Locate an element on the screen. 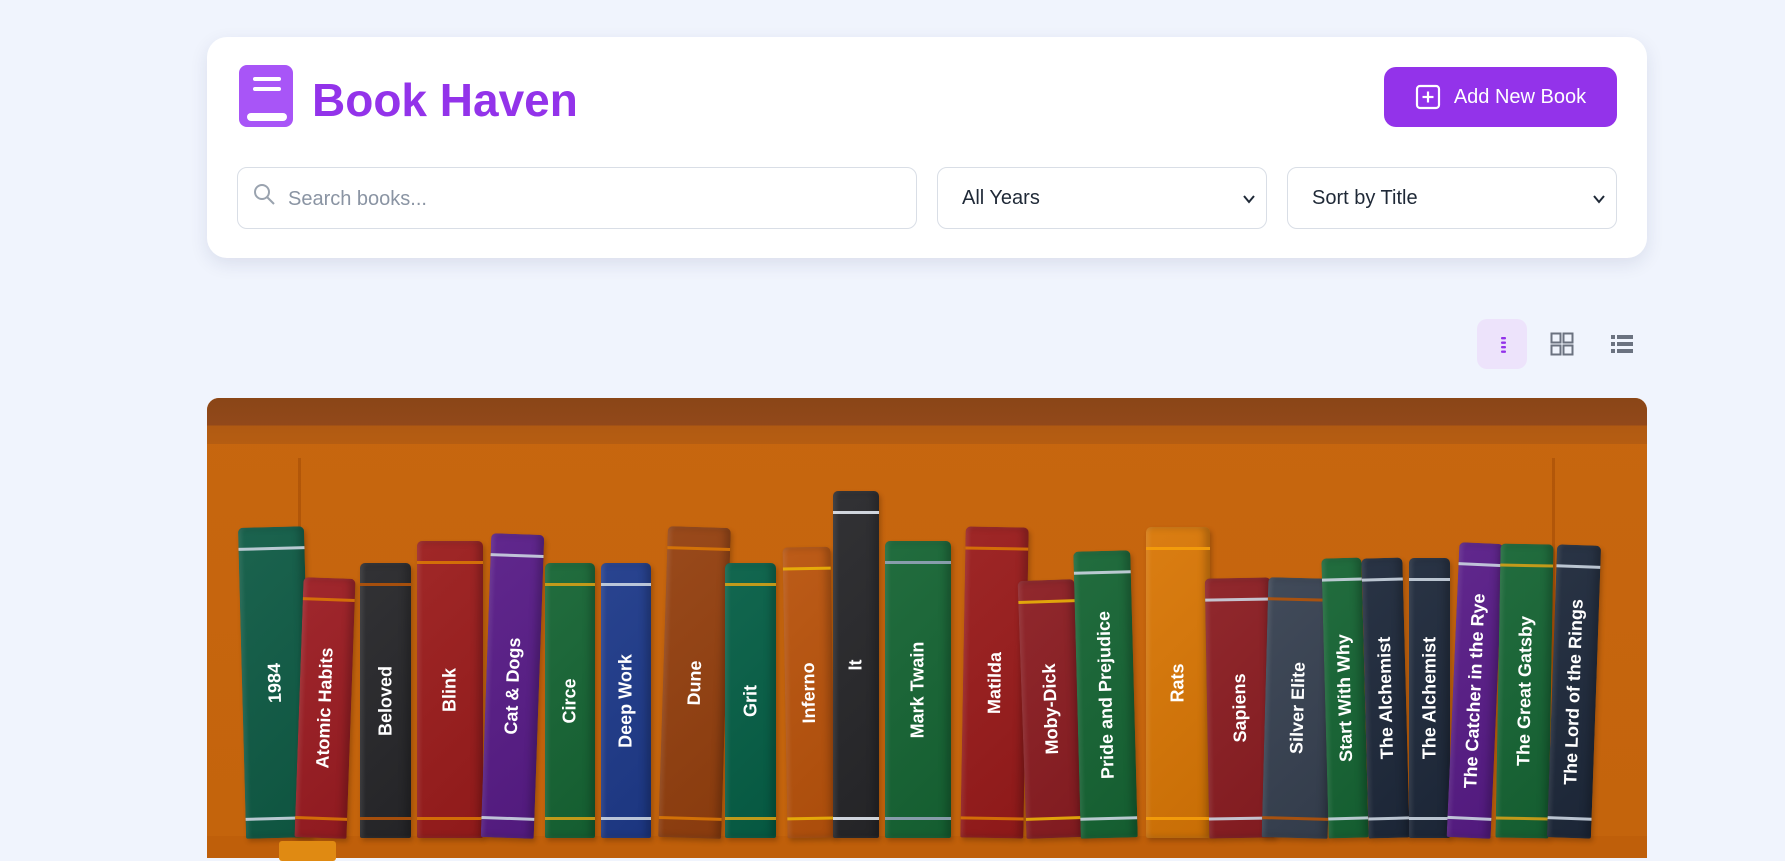 This screenshot has width=1785, height=861. book-title: Moby-Dick is located at coordinates (1050, 709).